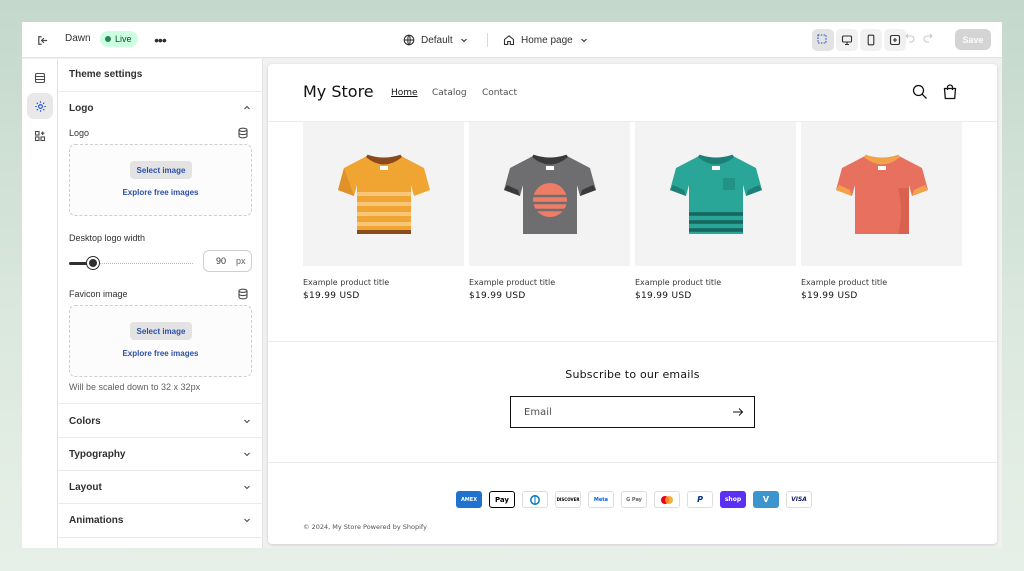 Image resolution: width=1024 pixels, height=571 pixels. What do you see at coordinates (40, 136) in the screenshot?
I see `app-embeds-icon` at bounding box center [40, 136].